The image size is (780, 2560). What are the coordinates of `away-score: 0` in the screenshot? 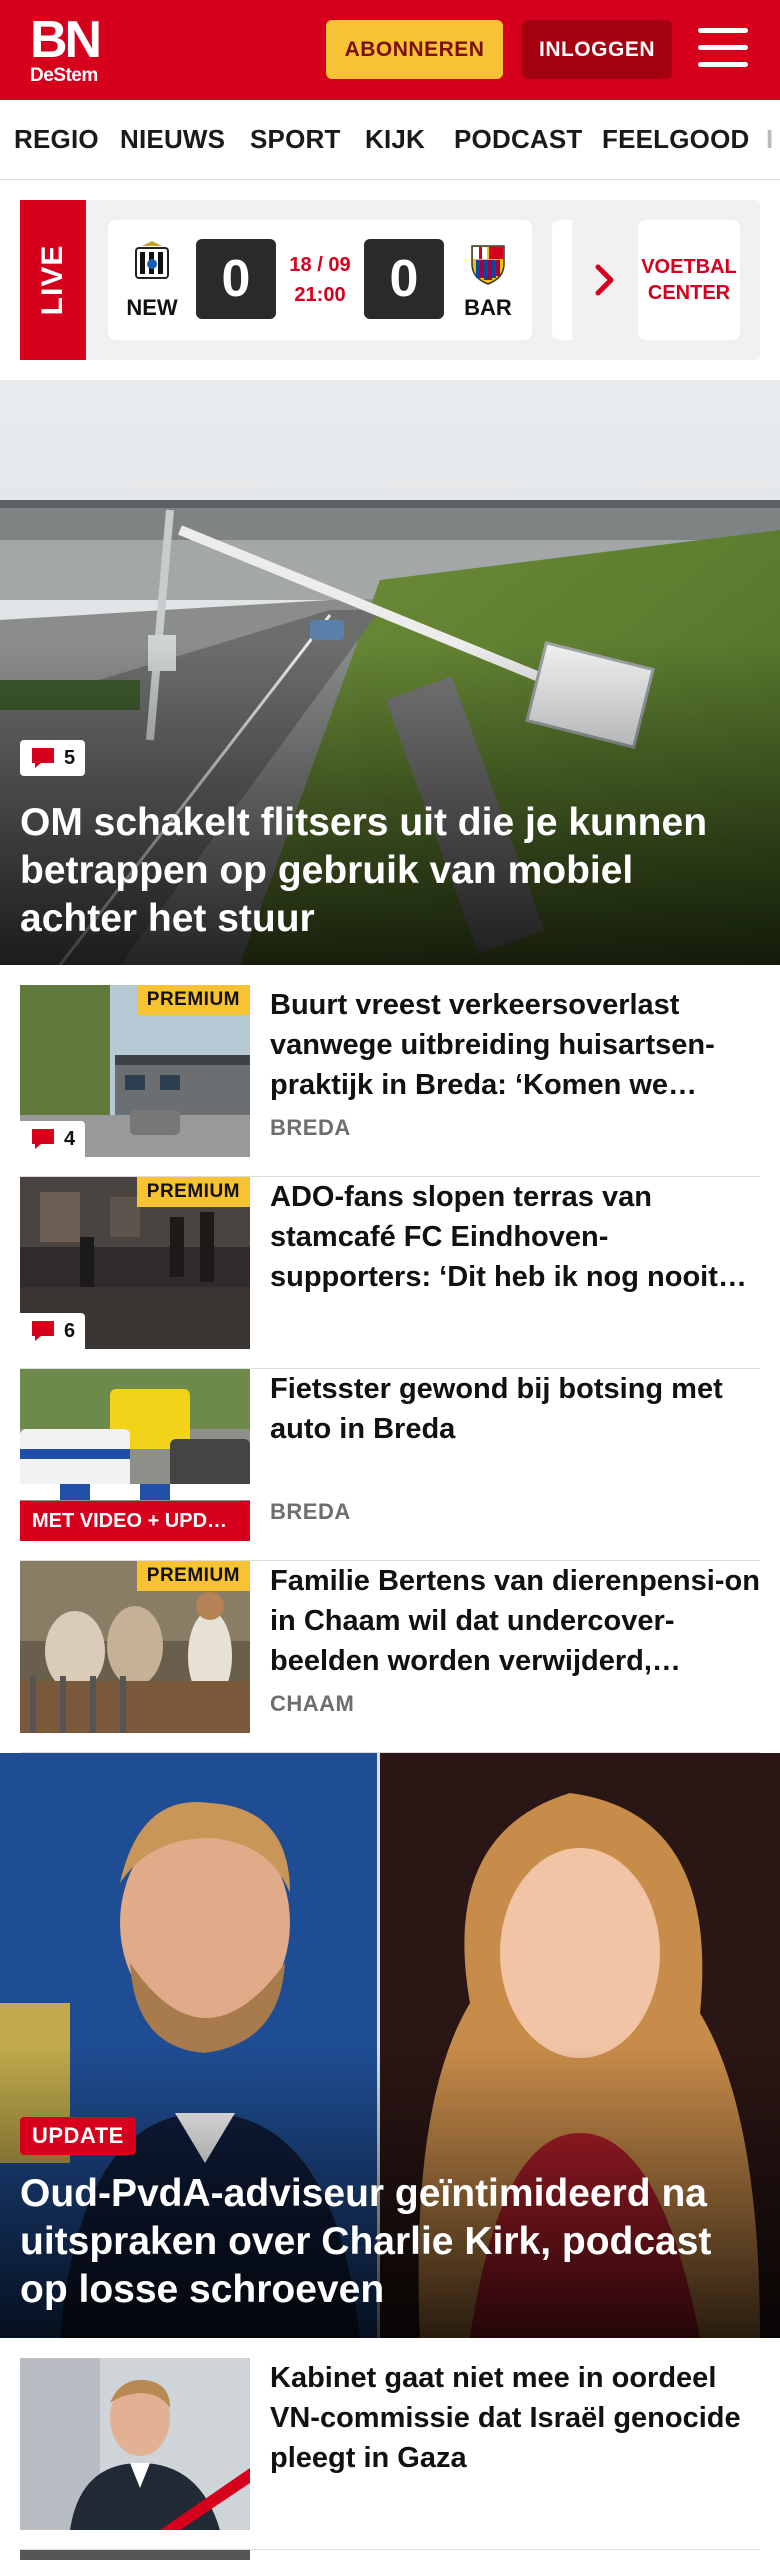 It's located at (404, 279).